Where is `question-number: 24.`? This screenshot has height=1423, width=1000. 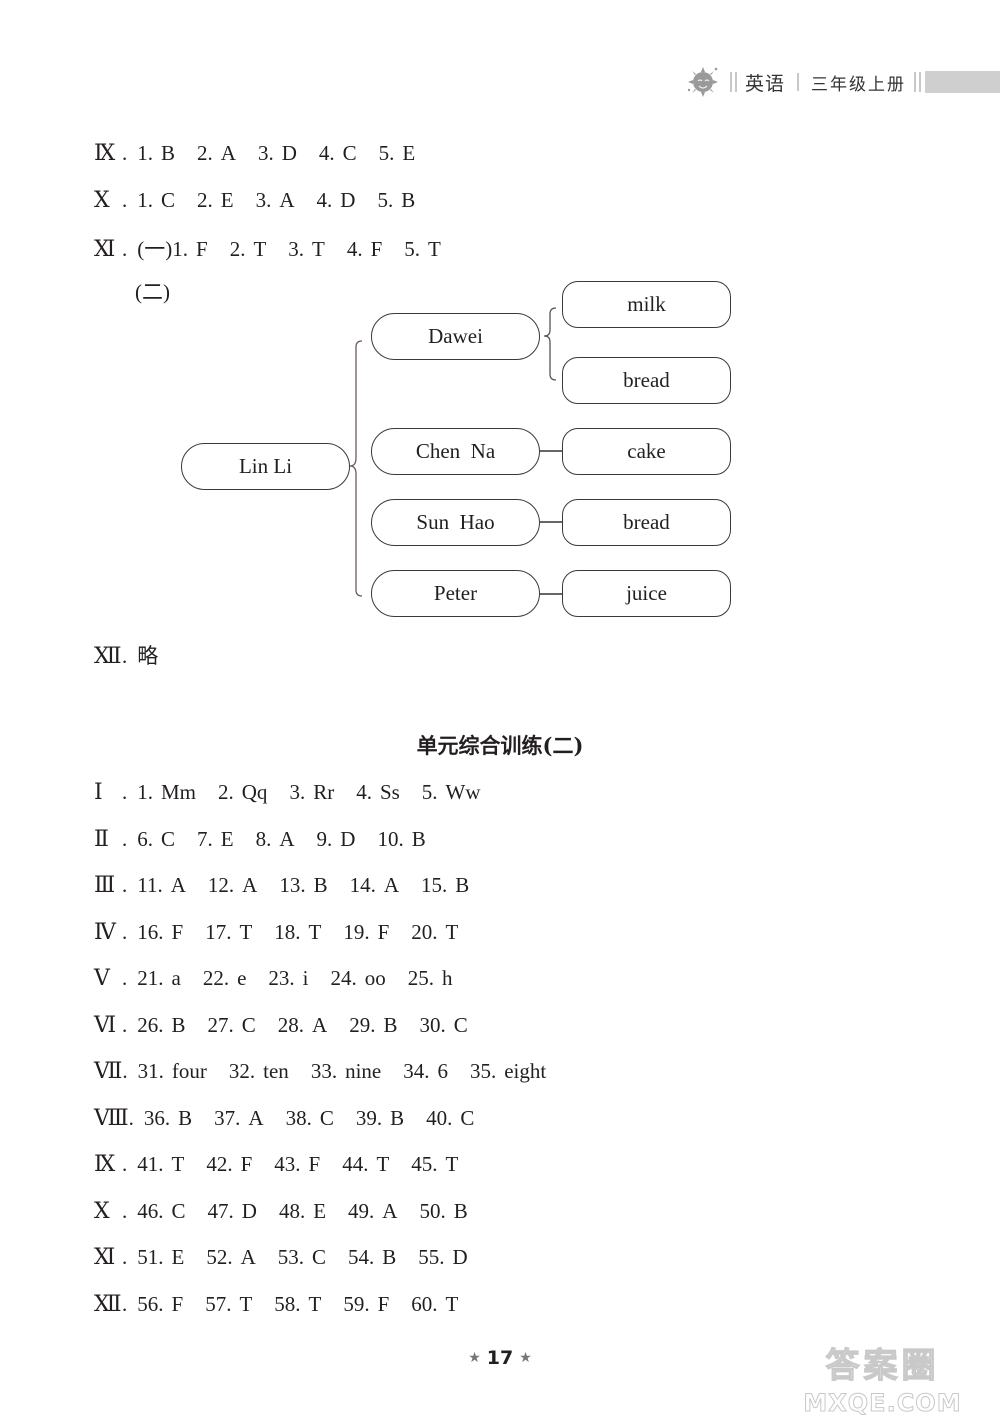
question-number: 24. is located at coordinates (343, 978).